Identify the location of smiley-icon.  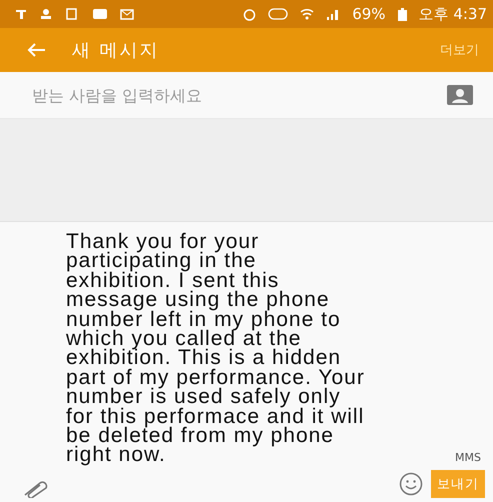
(411, 484).